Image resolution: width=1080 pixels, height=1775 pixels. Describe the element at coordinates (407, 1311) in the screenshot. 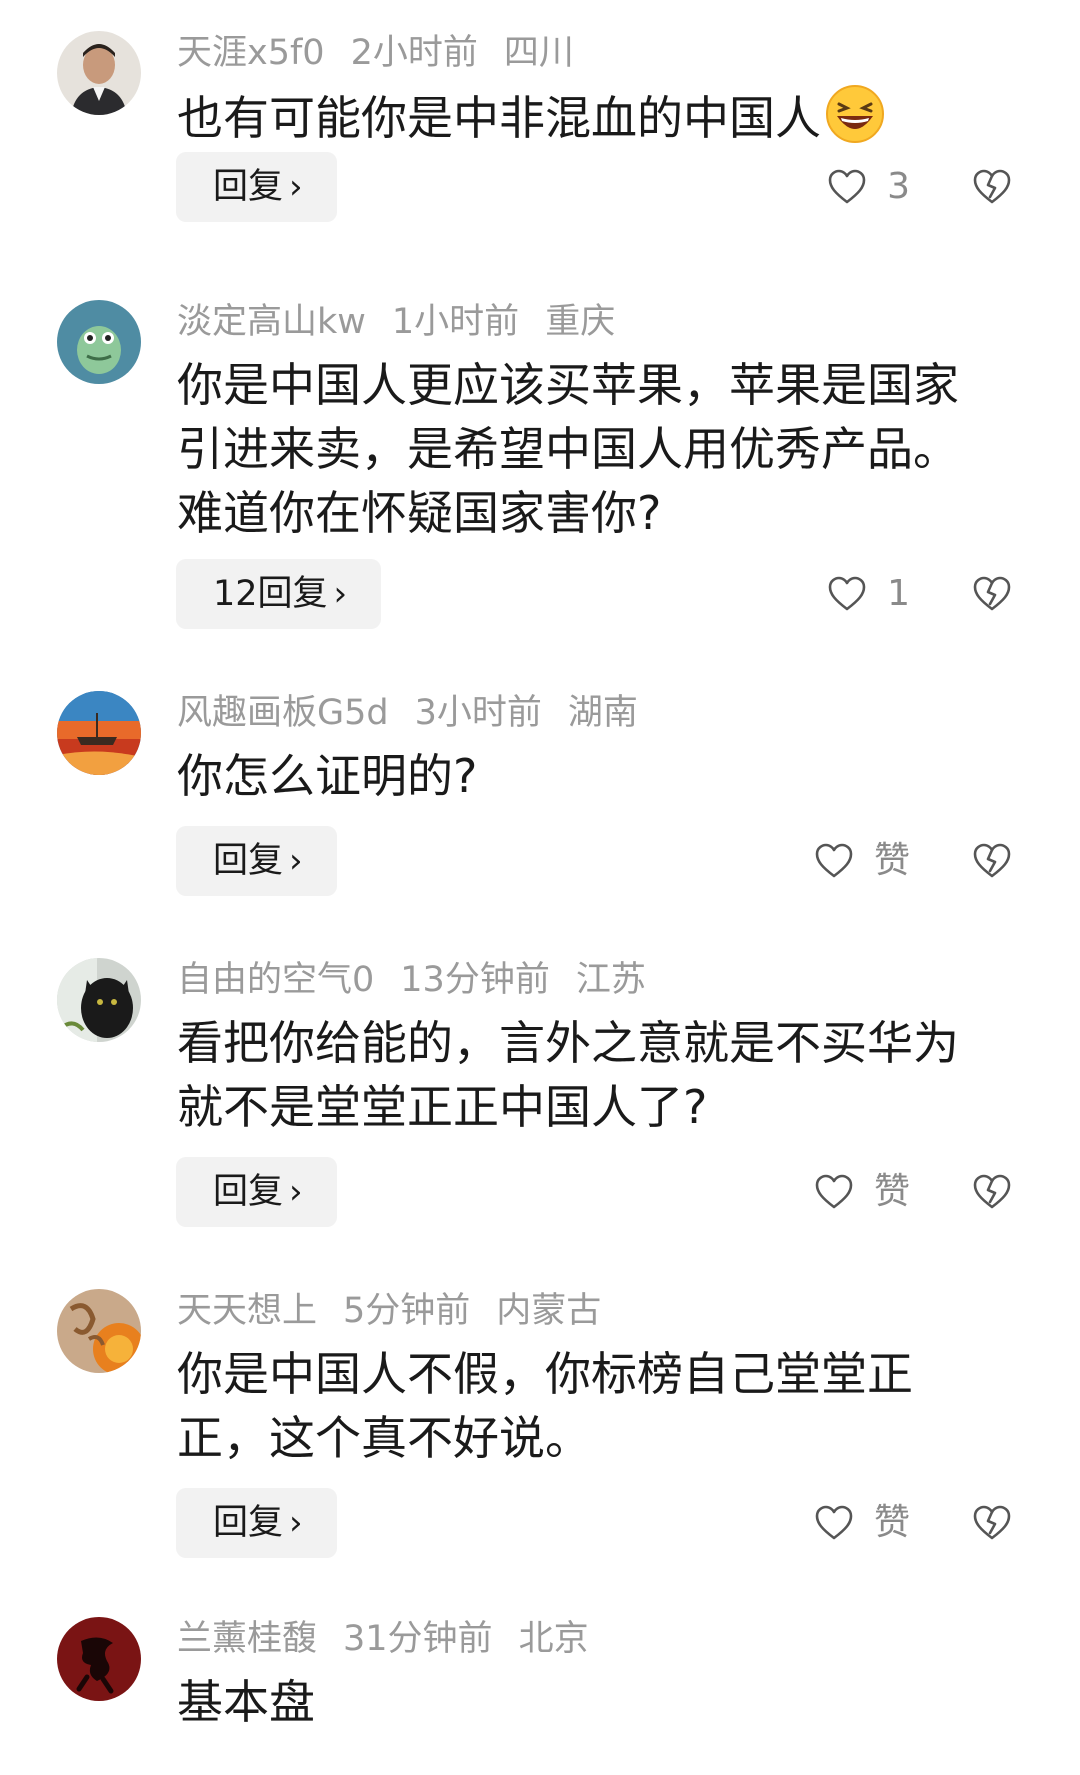

I see `timestamp: 5分钟前` at that location.